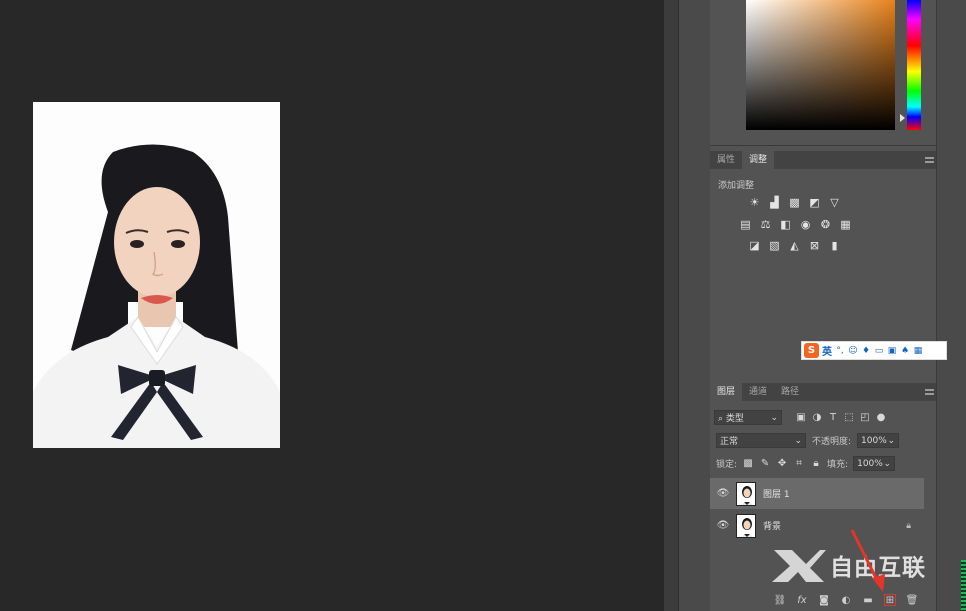 This screenshot has height=611, width=966. I want to click on panel-menu-icon, so click(929, 160).